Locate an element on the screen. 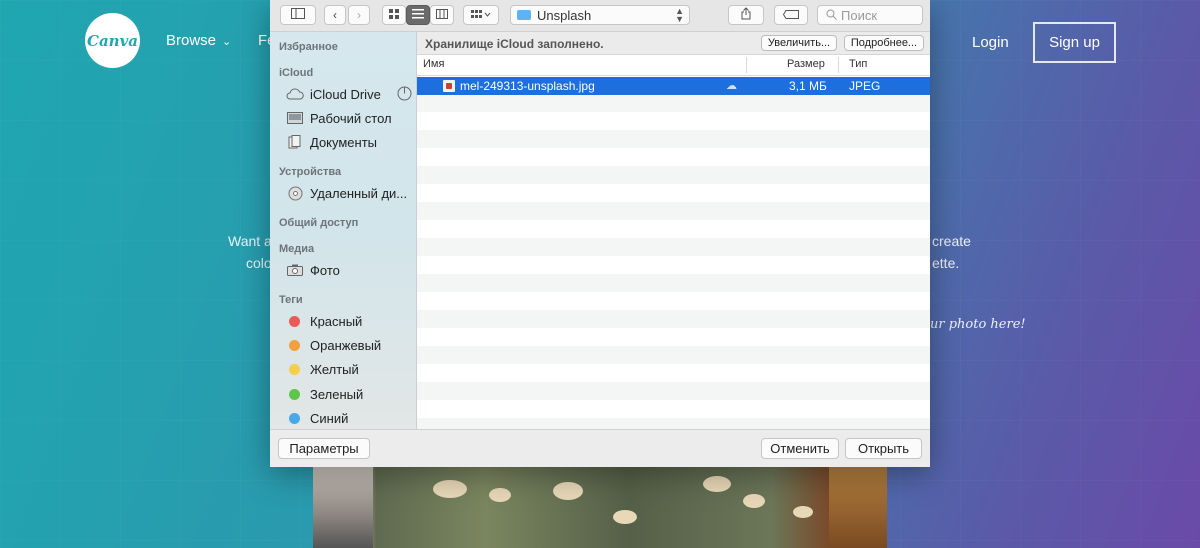  logo-text: Canva is located at coordinates (112, 40).